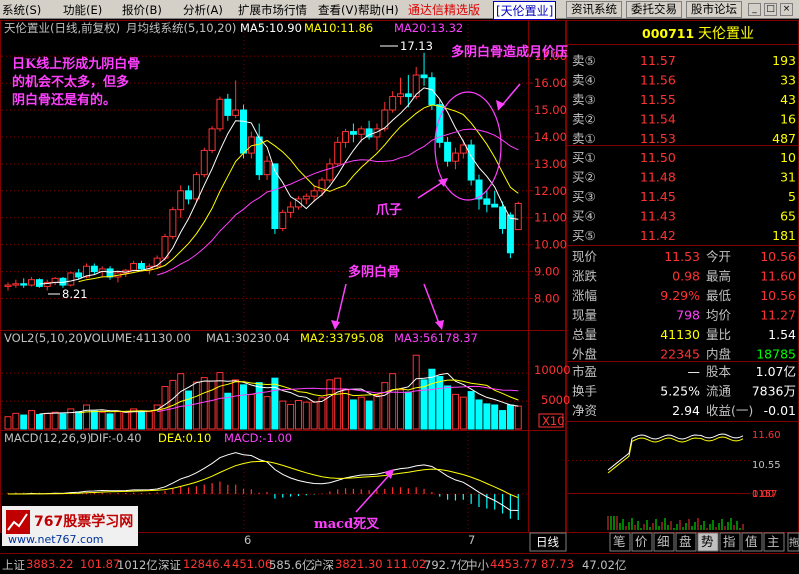 The width and height of the screenshot is (799, 574). What do you see at coordinates (686, 276) in the screenshot?
I see `stat-value: 0.98` at bounding box center [686, 276].